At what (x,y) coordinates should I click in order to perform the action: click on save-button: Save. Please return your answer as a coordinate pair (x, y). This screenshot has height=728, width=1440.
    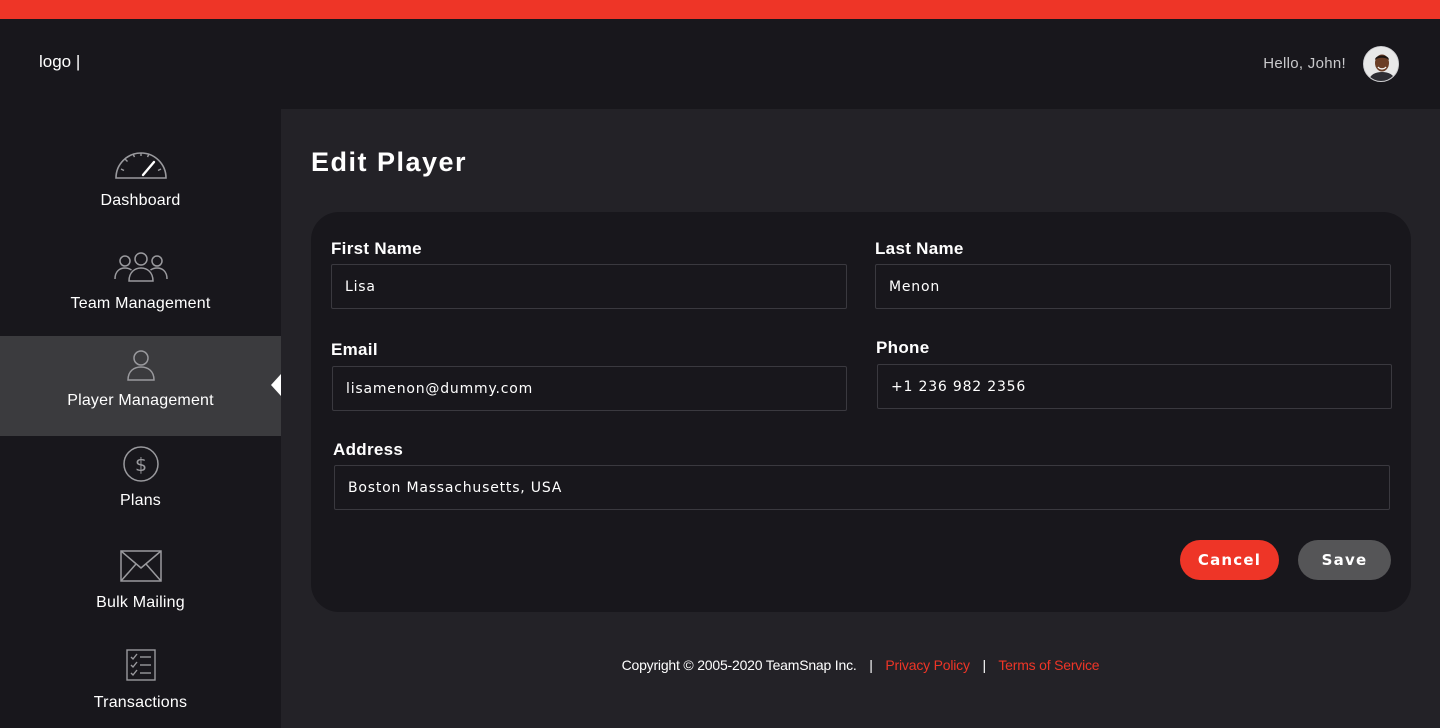
    Looking at the image, I should click on (1344, 560).